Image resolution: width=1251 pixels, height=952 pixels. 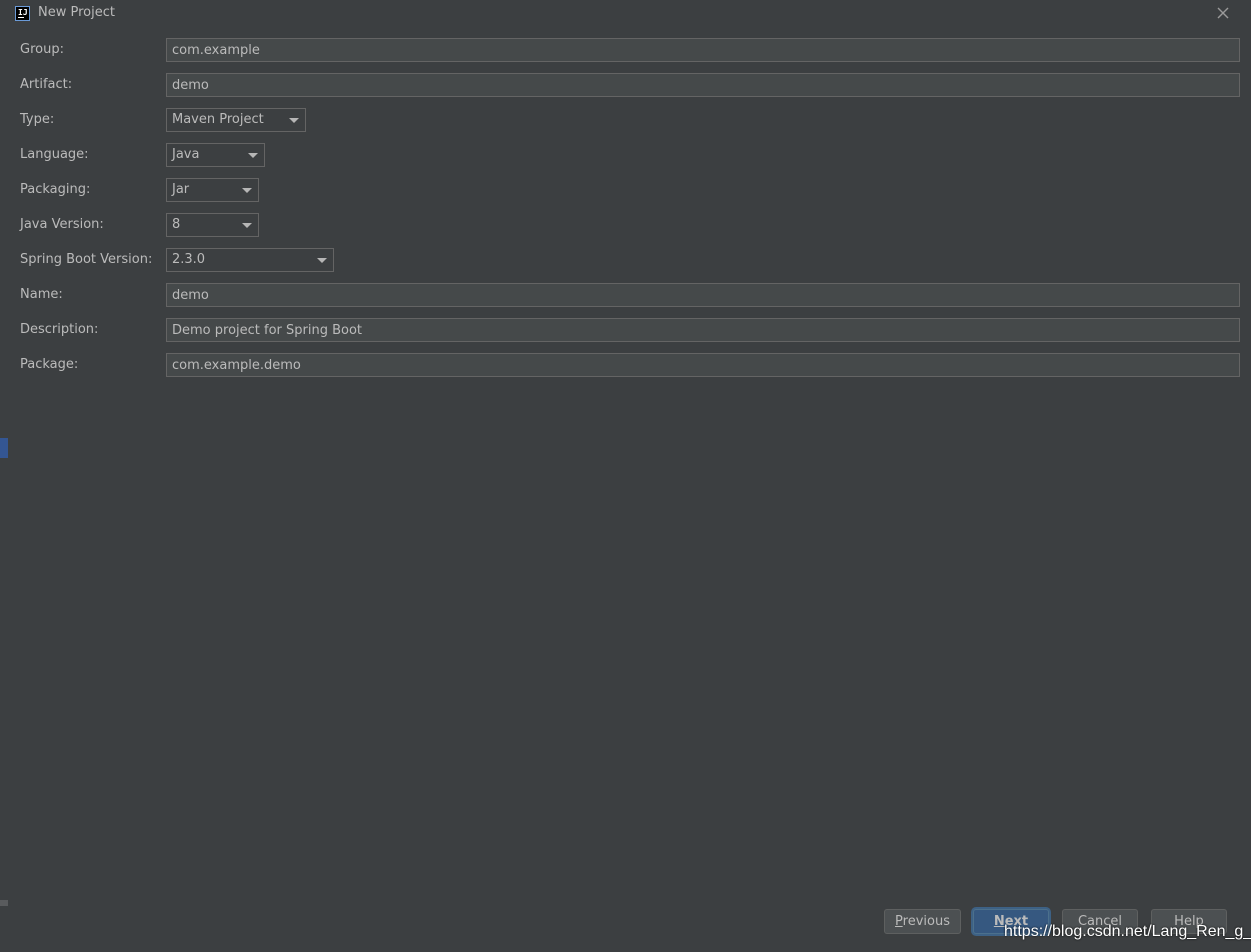 I want to click on spring-boot-version-label: Spring Boot Version:, so click(x=86, y=259).